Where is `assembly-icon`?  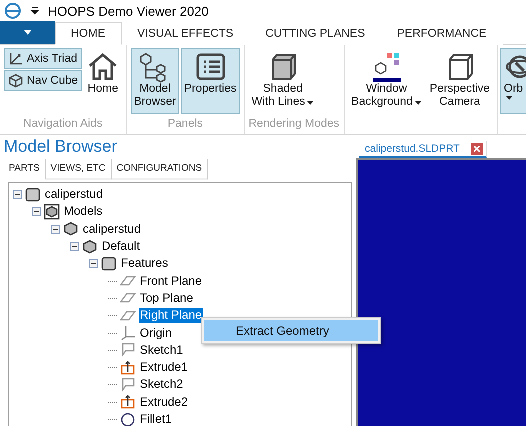
assembly-icon is located at coordinates (52, 212).